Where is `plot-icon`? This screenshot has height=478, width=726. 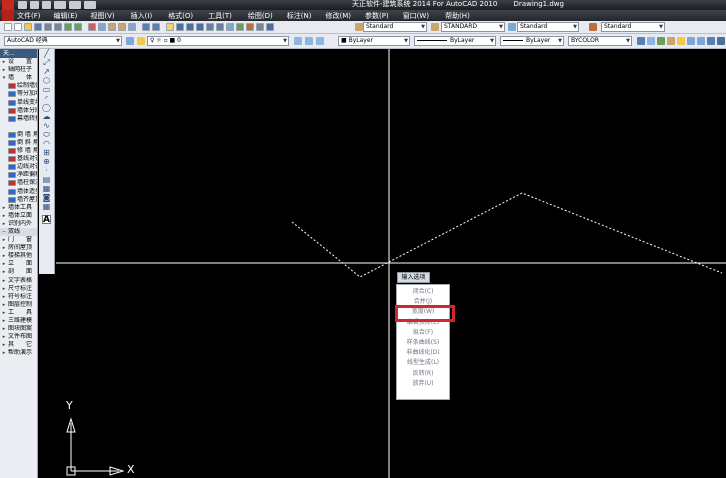
plot-icon is located at coordinates (90, 5).